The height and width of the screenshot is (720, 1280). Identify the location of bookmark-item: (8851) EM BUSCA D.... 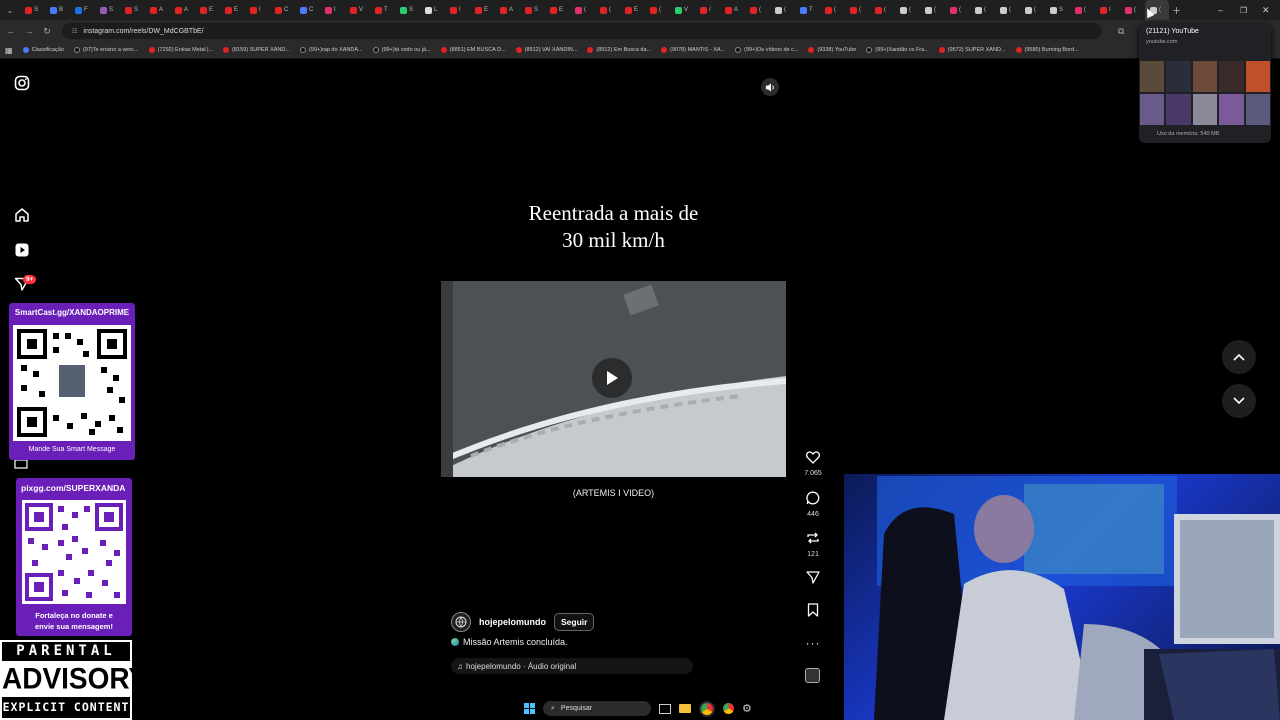
(473, 50).